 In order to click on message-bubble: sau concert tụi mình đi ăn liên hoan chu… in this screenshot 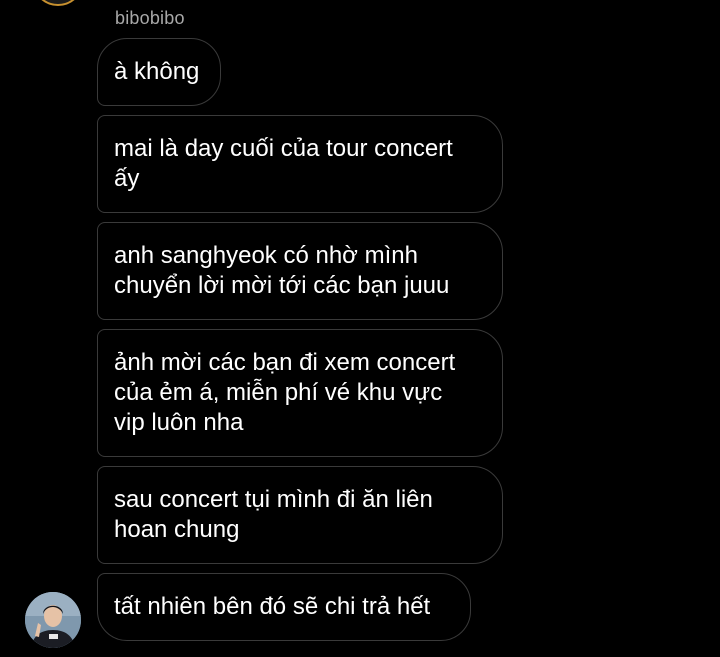, I will do `click(300, 515)`.